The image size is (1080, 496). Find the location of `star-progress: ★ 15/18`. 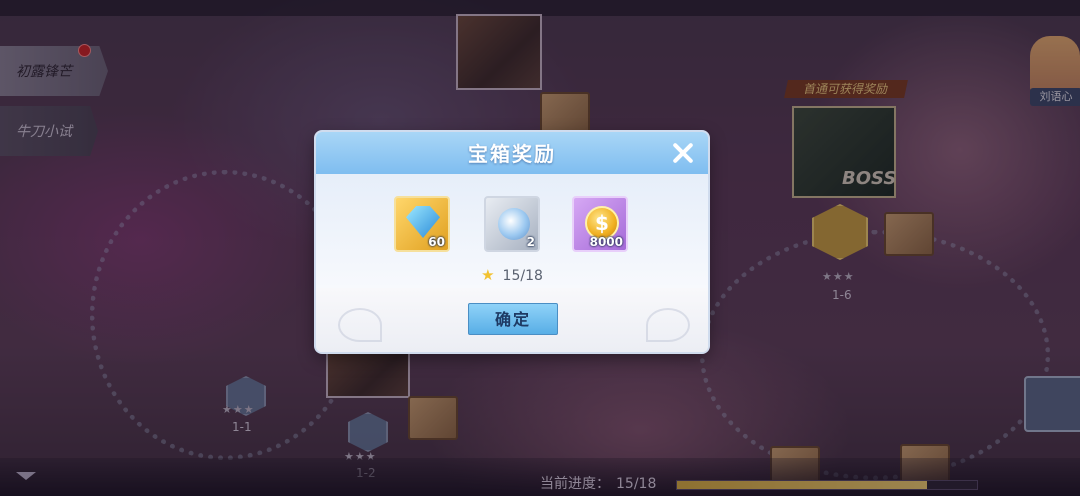

star-progress: ★ 15/18 is located at coordinates (512, 275).